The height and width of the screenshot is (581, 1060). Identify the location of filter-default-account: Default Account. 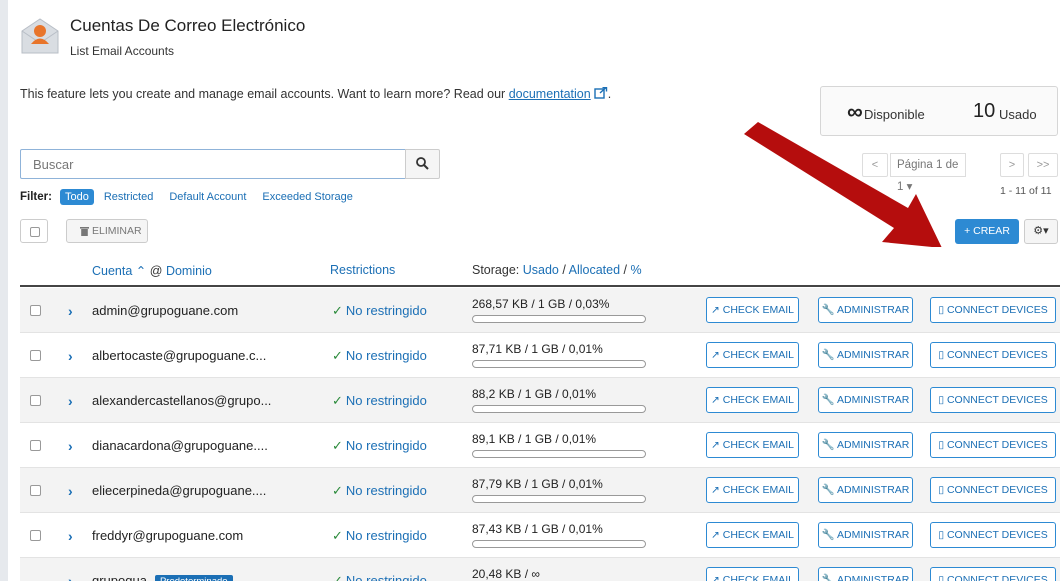
(207, 197).